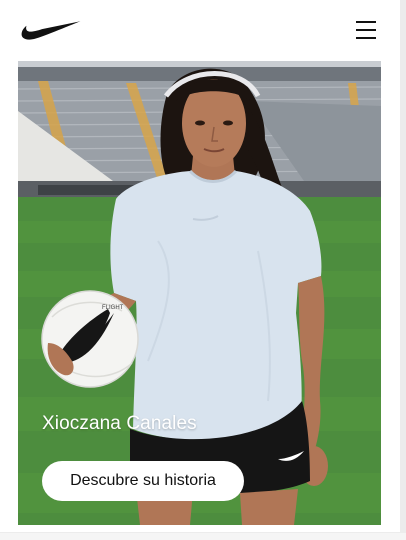 Image resolution: width=406 pixels, height=540 pixels. I want to click on page-bottom-divider, so click(203, 536).